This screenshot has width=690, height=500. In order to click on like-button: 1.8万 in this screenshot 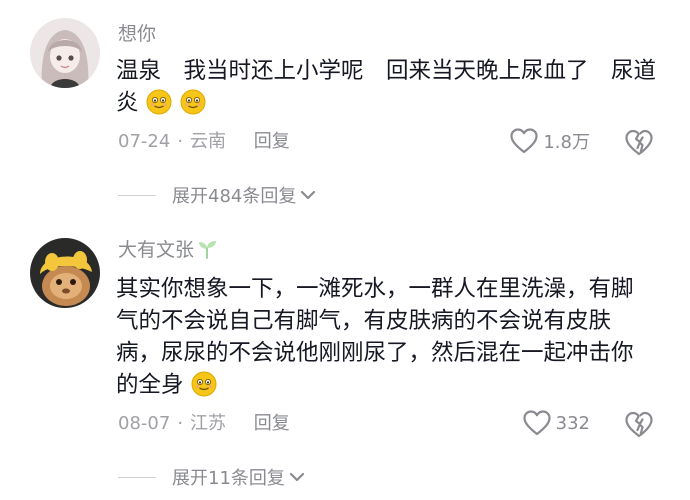, I will do `click(549, 141)`.